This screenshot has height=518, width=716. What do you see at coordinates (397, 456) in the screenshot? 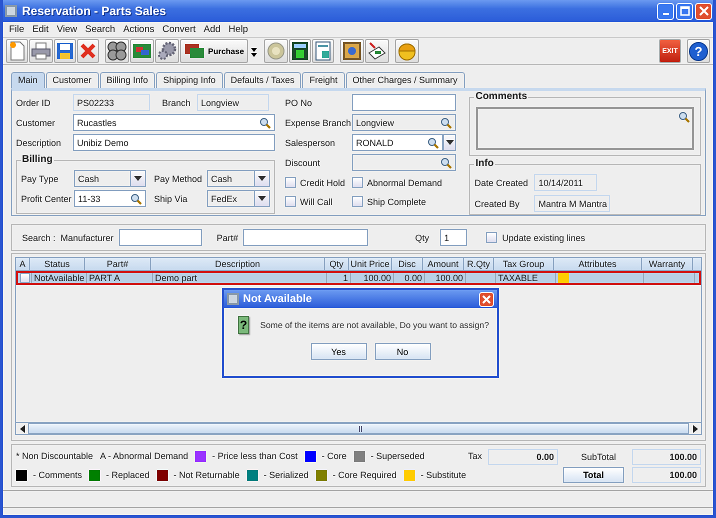
I see `legend-text: - Superseded` at bounding box center [397, 456].